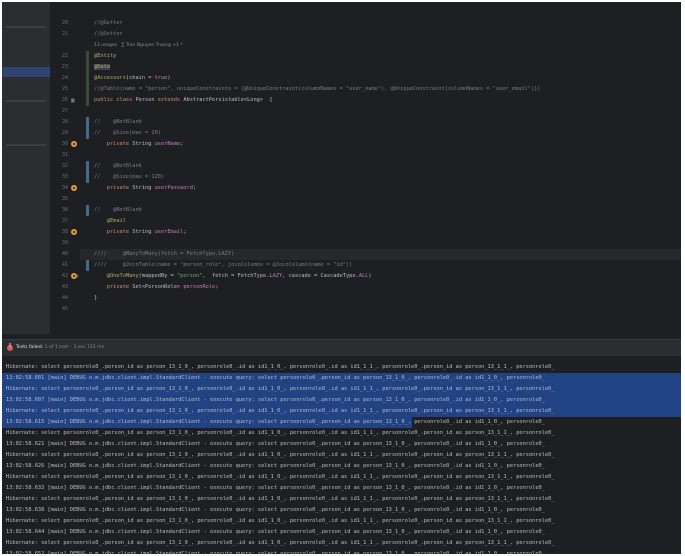 The height and width of the screenshot is (556, 685). I want to click on line-number: 43, so click(64, 287).